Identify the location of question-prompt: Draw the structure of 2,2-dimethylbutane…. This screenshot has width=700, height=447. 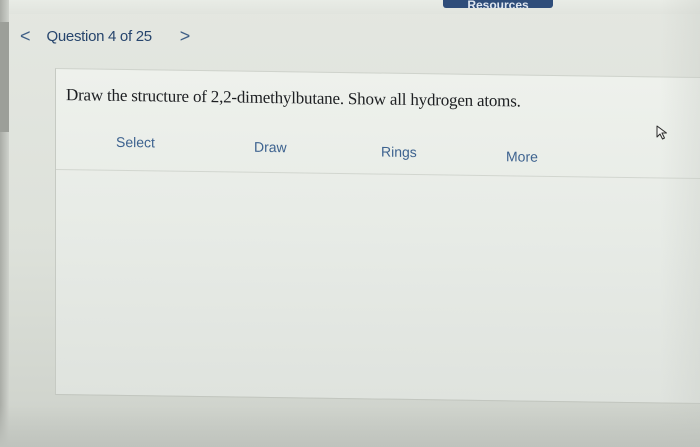
(293, 98).